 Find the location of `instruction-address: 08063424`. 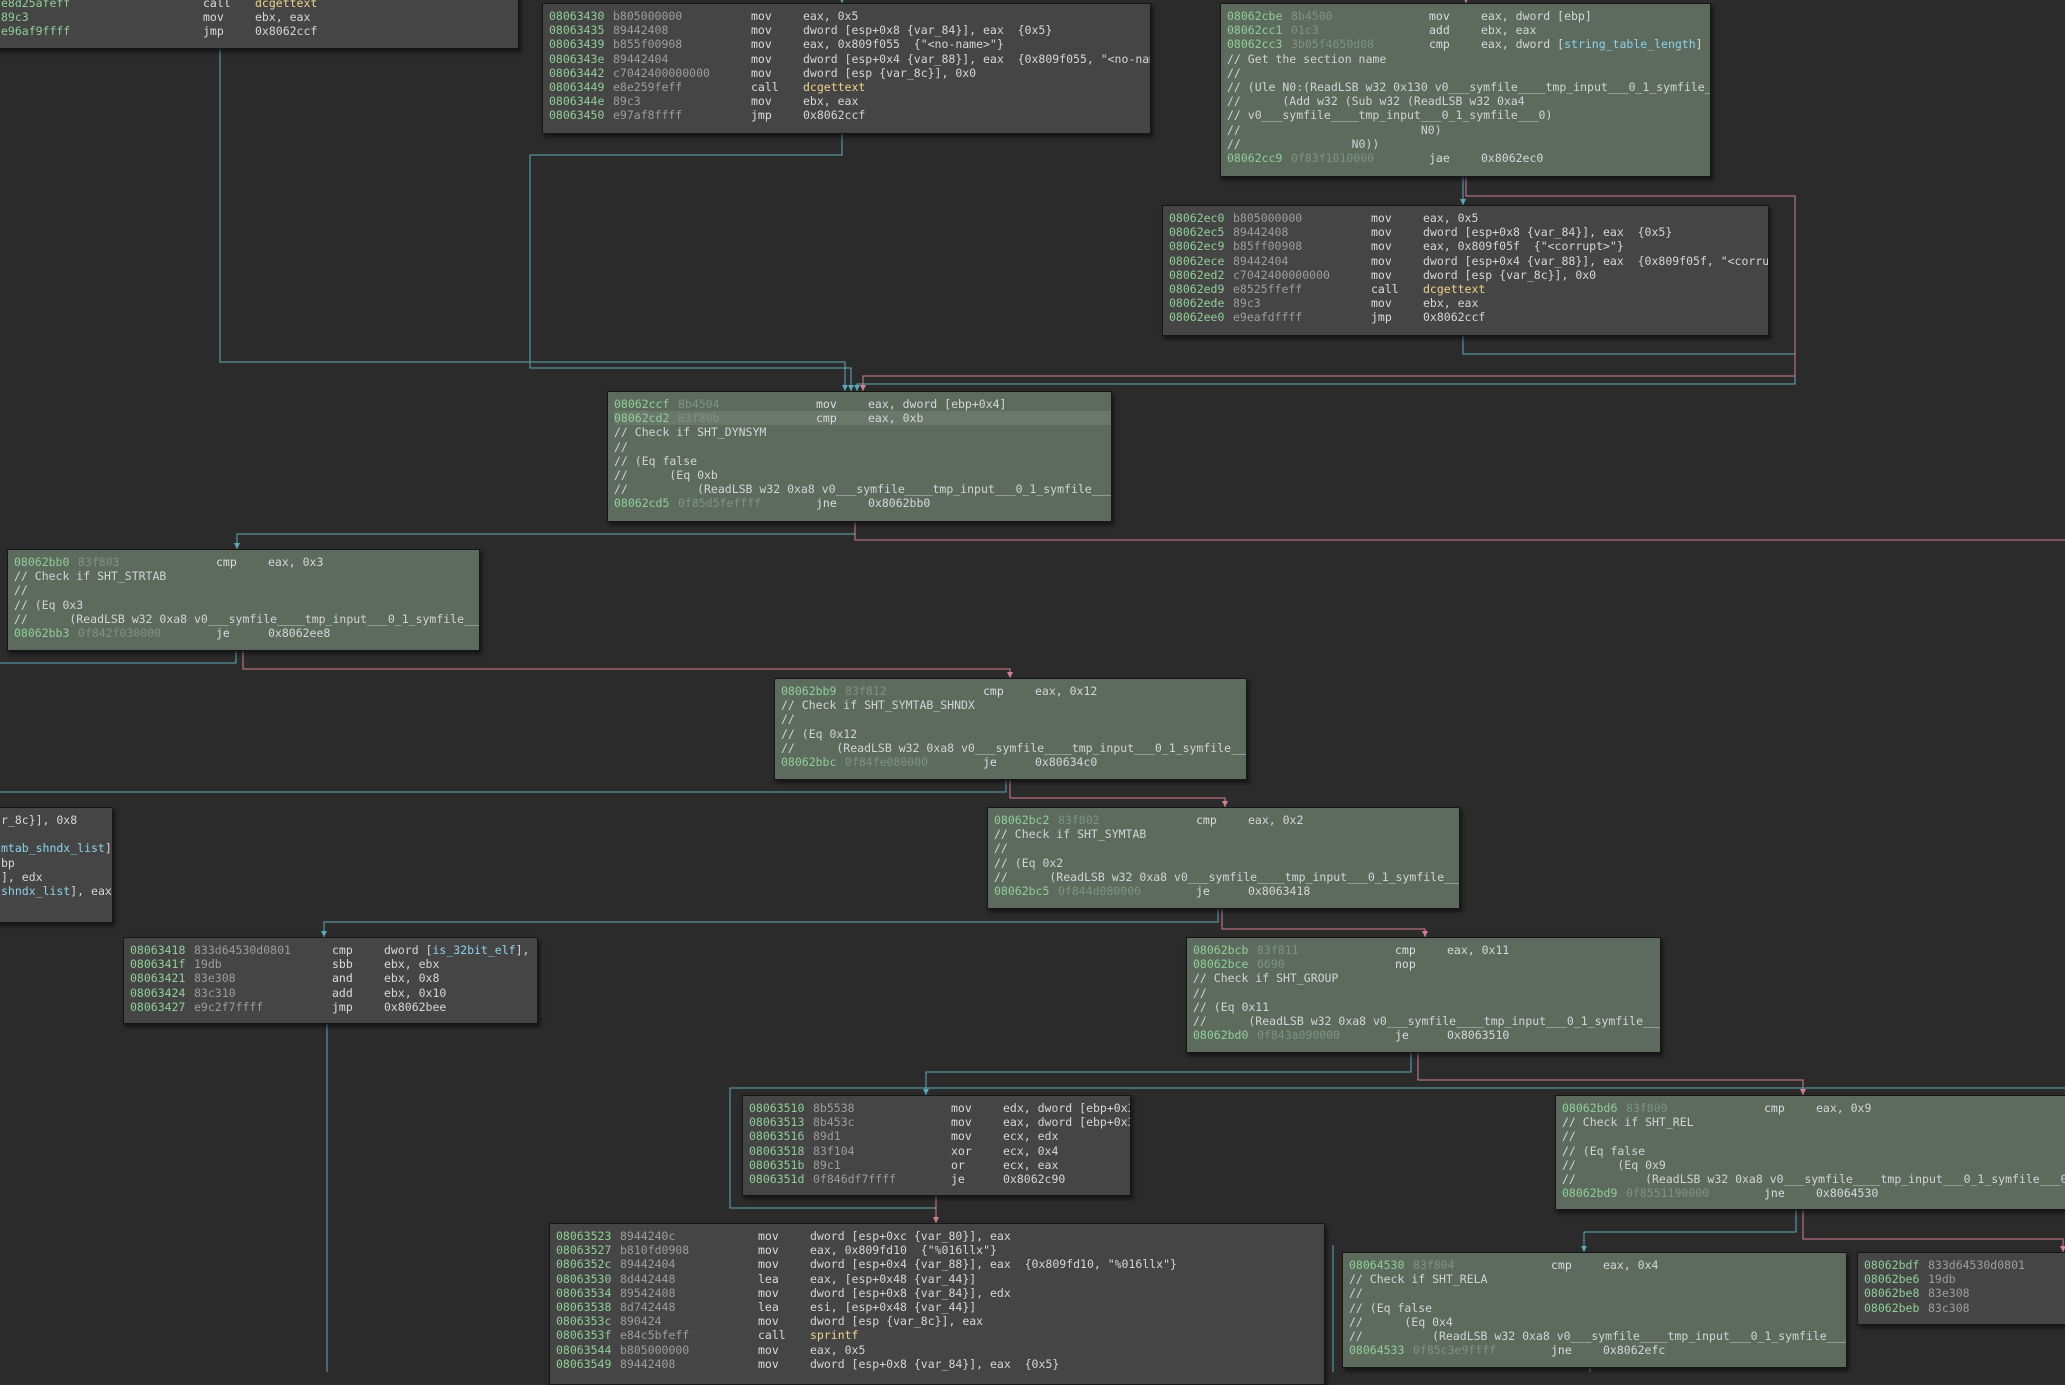

instruction-address: 08063424 is located at coordinates (162, 993).